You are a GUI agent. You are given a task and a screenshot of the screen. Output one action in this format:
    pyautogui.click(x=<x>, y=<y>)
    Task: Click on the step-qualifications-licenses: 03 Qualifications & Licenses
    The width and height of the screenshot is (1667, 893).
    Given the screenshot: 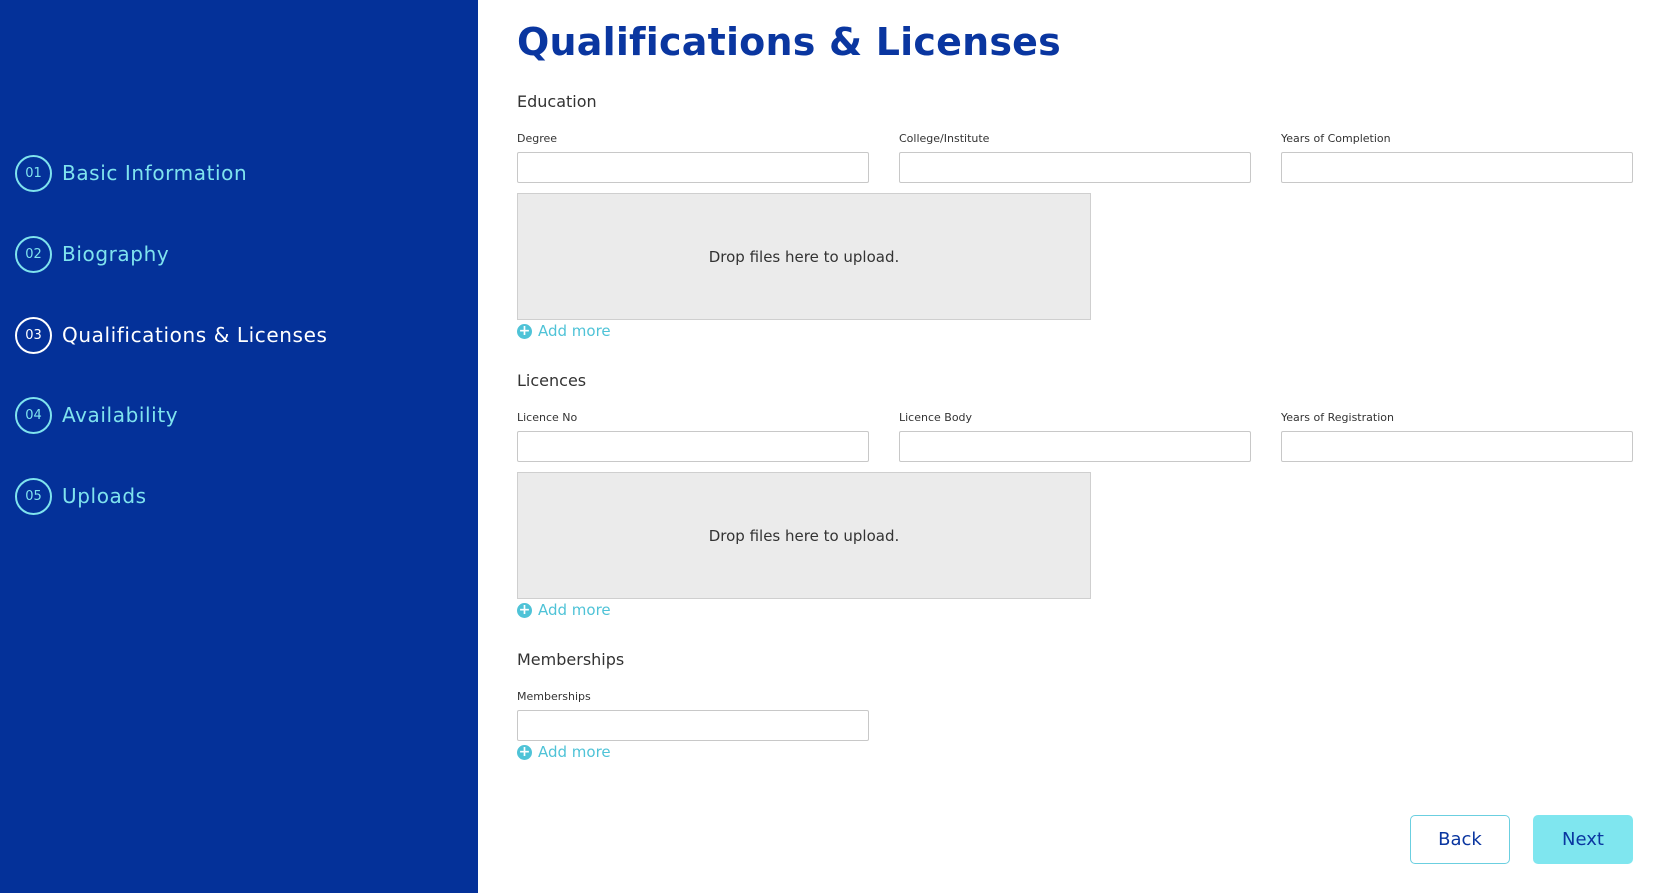 What is the action you would take?
    pyautogui.click(x=171, y=335)
    